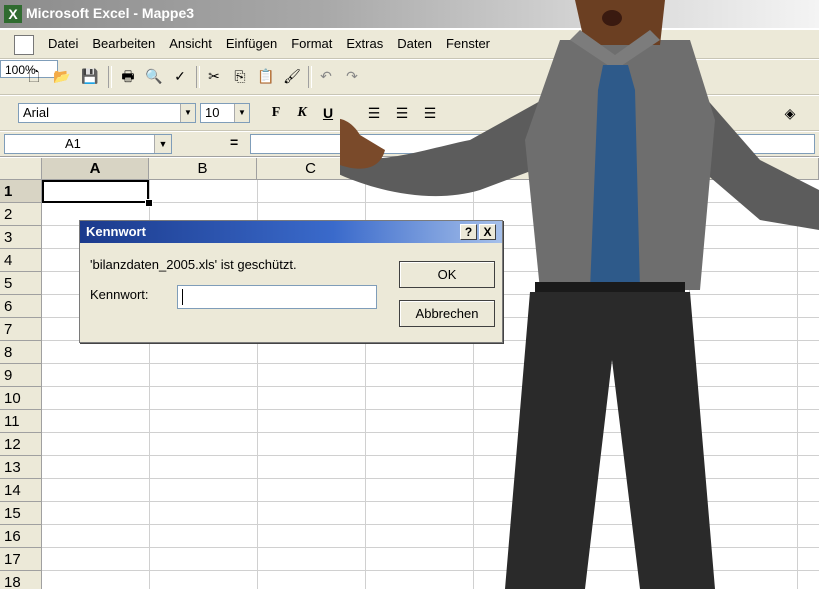 The height and width of the screenshot is (589, 819). Describe the element at coordinates (119, 294) in the screenshot. I see `password-label: Kennwort:` at that location.